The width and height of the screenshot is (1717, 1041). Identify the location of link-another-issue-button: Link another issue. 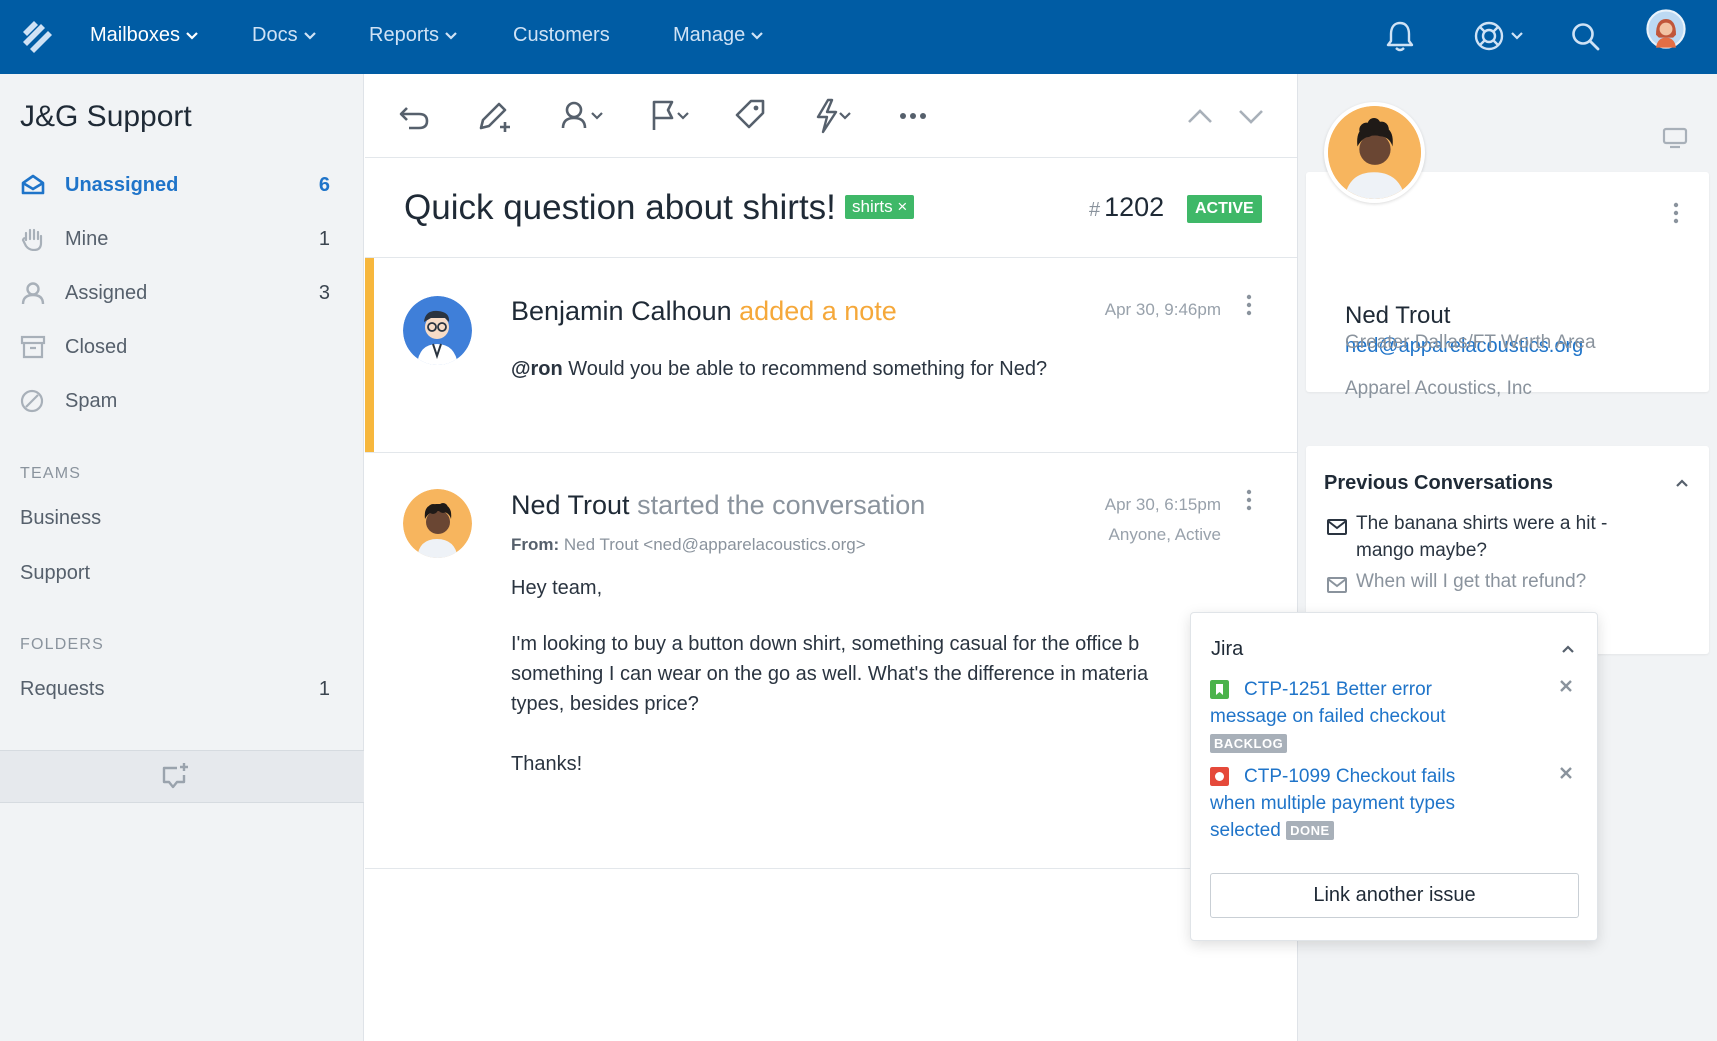
(1394, 895).